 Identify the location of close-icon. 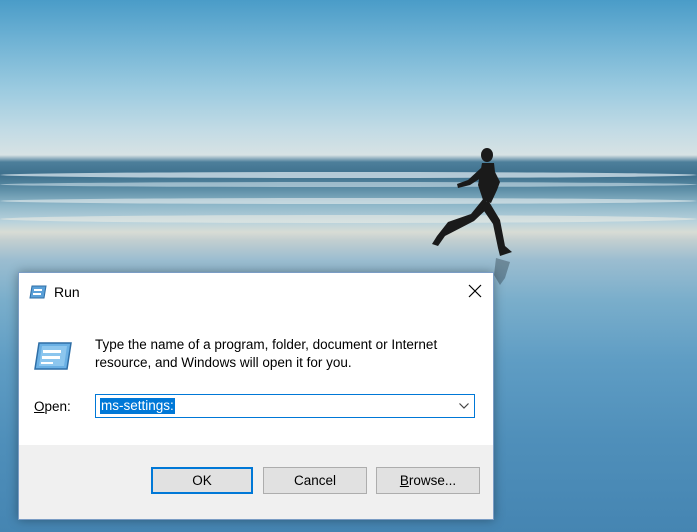
(475, 291).